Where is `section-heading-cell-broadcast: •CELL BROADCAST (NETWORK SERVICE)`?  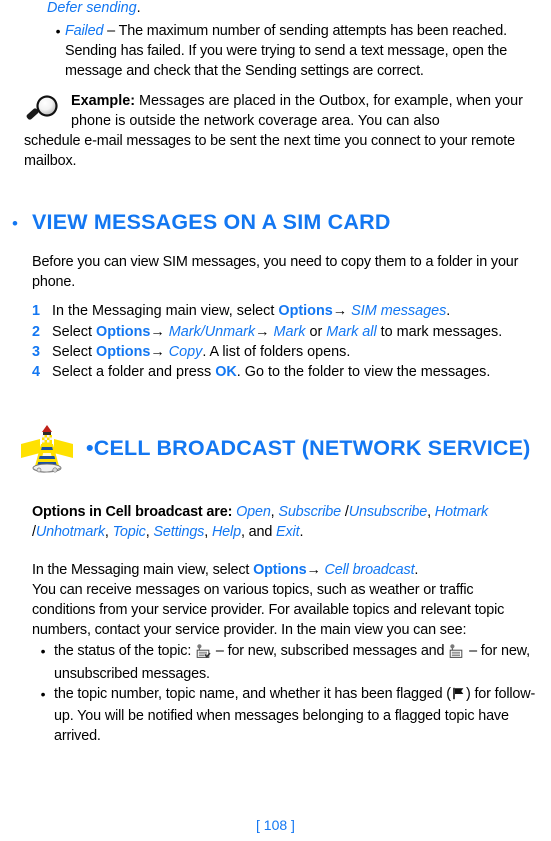
section-heading-cell-broadcast: •CELL BROADCAST (NETWORK SERVICE) is located at coordinates (275, 449).